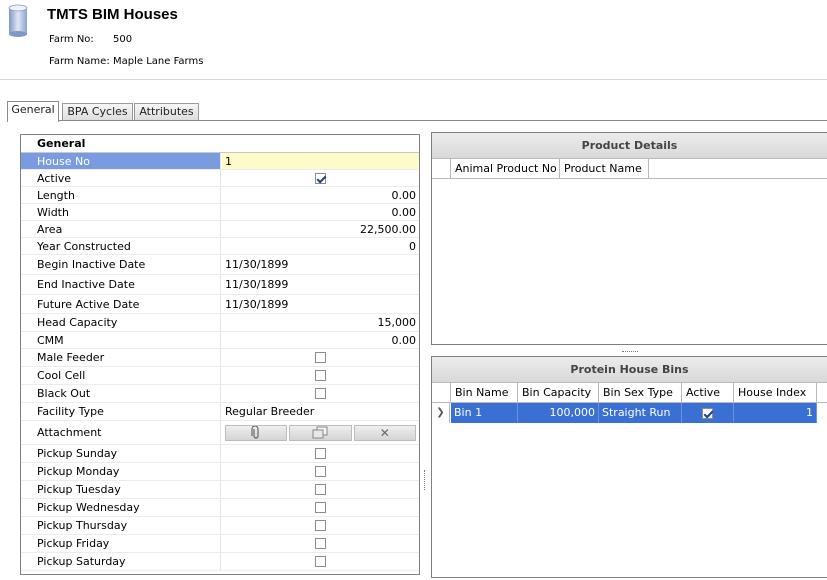 The width and height of the screenshot is (827, 580). What do you see at coordinates (220, 508) in the screenshot?
I see `property-row-pickup-wednesday: Pickup Wednesday` at bounding box center [220, 508].